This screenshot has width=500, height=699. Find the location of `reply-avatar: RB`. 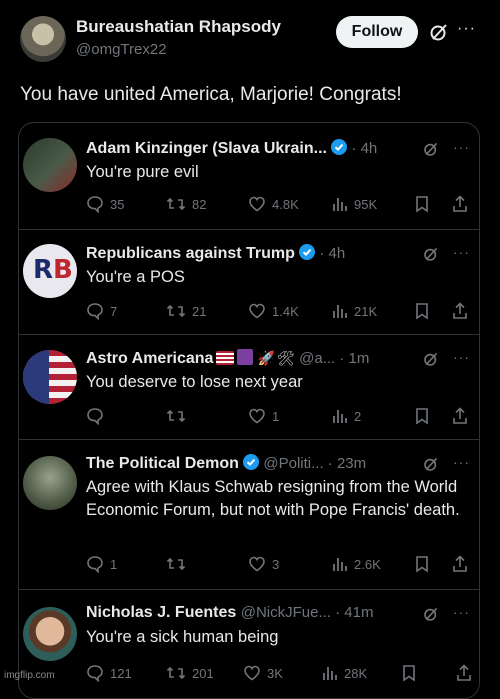

reply-avatar: RB is located at coordinates (50, 271).